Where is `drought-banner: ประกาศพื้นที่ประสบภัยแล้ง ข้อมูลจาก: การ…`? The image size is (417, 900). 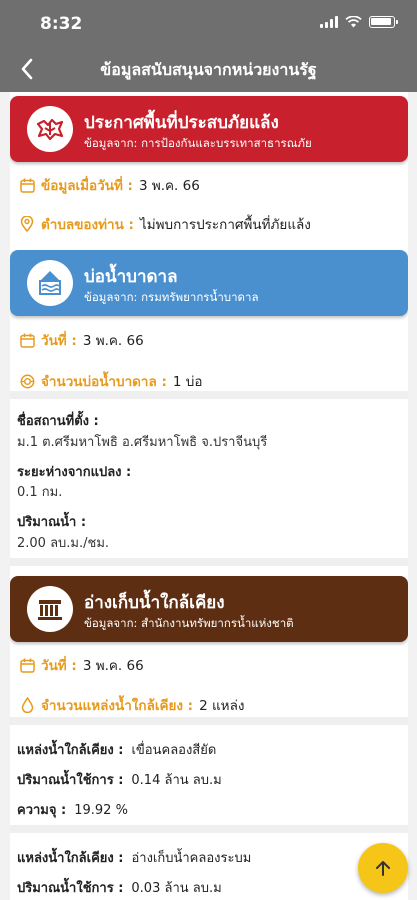 drought-banner: ประกาศพื้นที่ประสบภัยแล้ง ข้อมูลจาก: การ… is located at coordinates (209, 129).